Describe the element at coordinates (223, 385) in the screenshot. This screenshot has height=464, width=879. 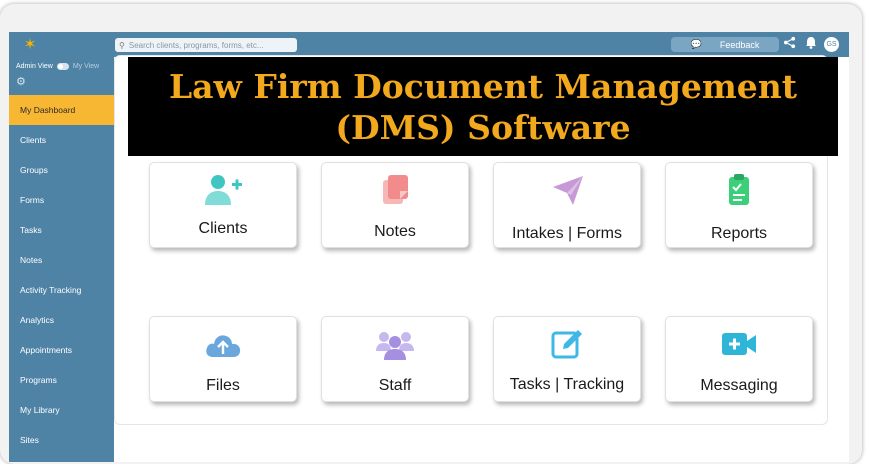
I see `card-label: Files` at that location.